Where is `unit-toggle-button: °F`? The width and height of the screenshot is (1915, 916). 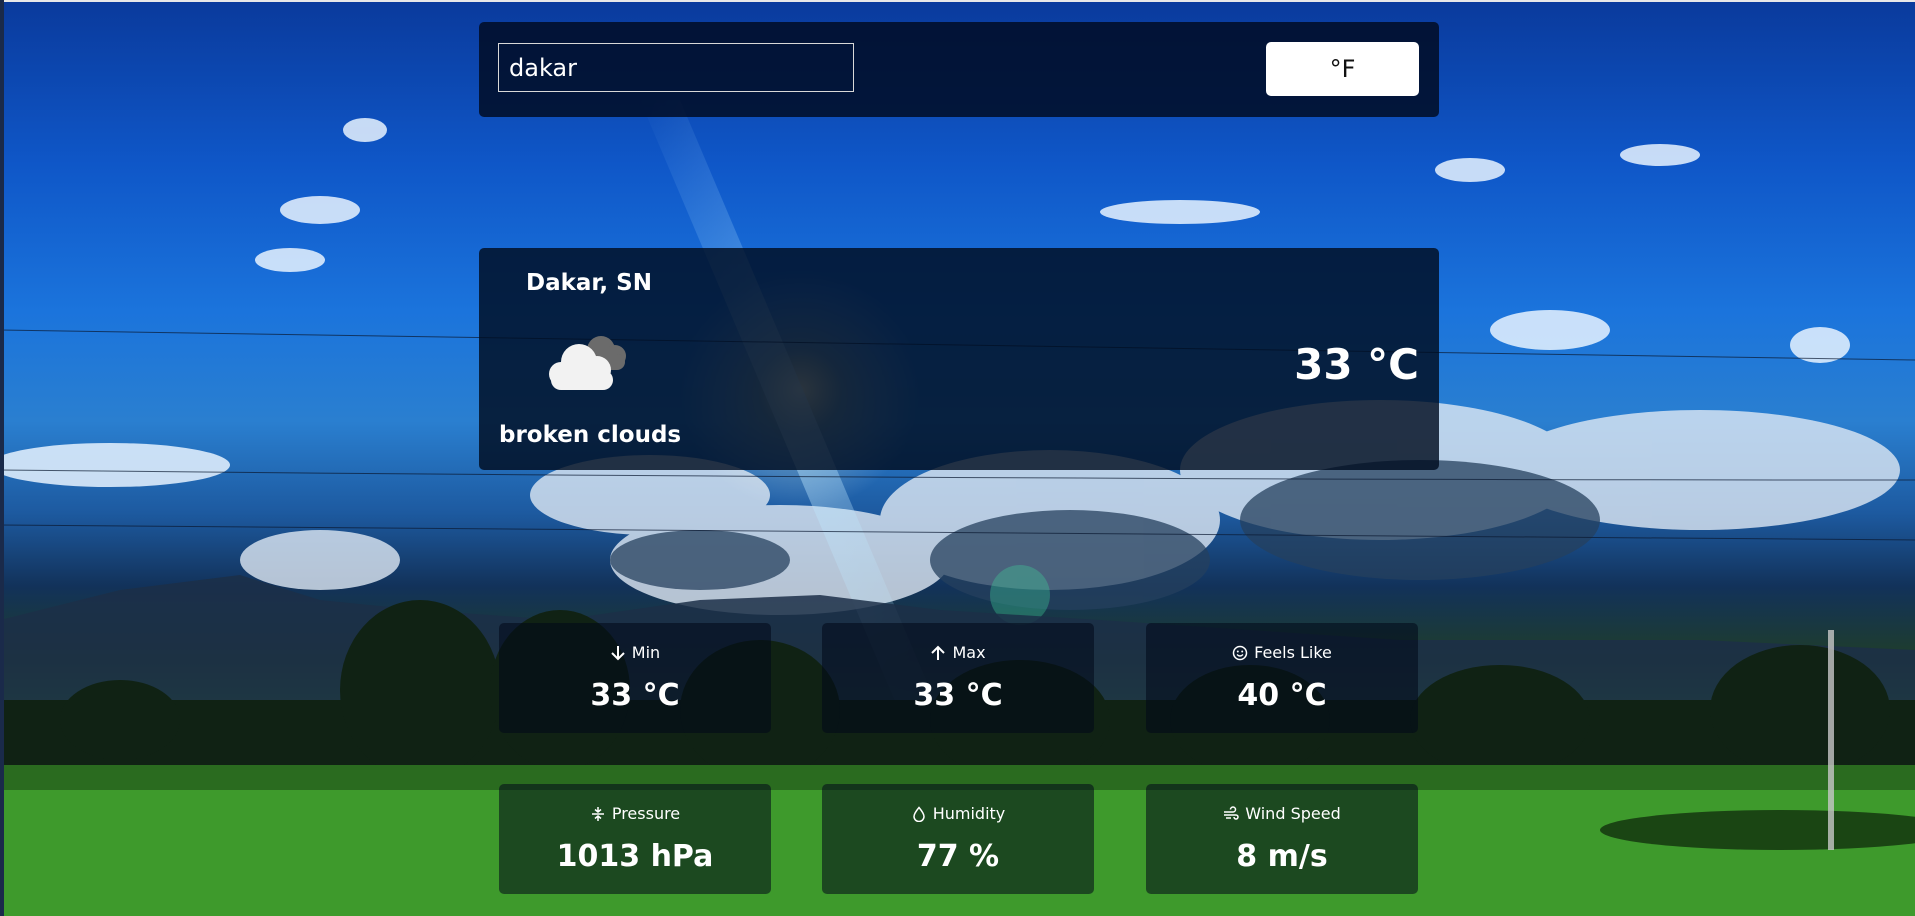 unit-toggle-button: °F is located at coordinates (1342, 69).